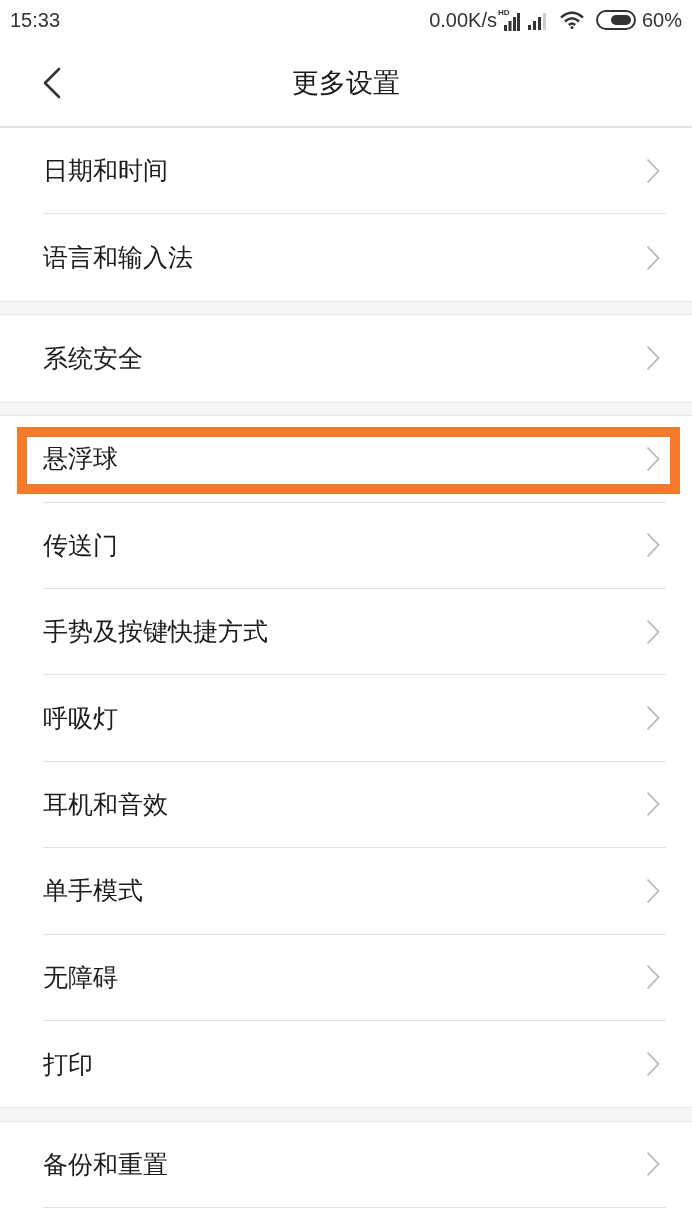 This screenshot has width=692, height=1230. I want to click on settings-row: 备份和重置, so click(346, 1164).